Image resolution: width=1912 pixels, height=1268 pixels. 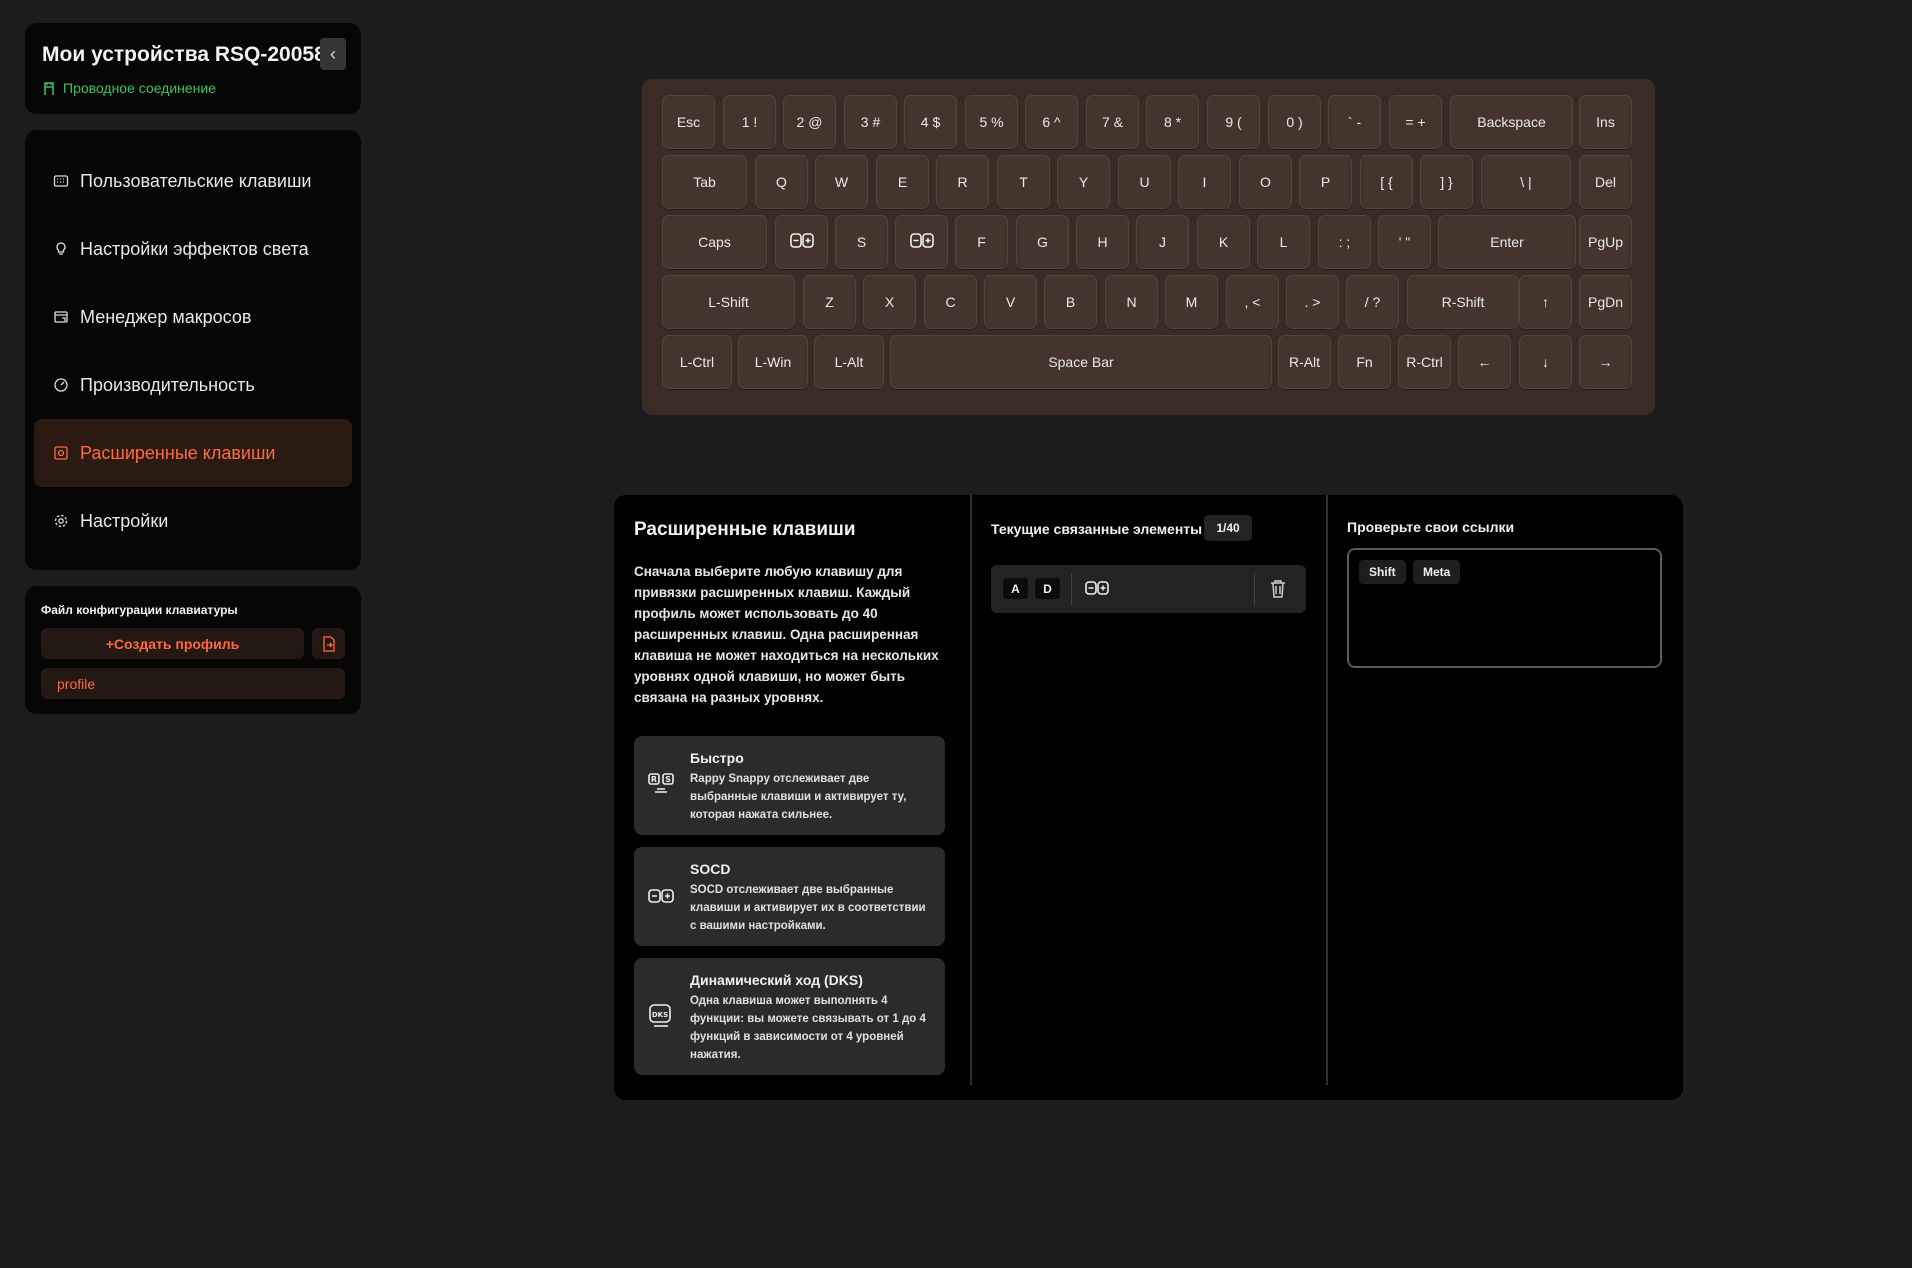 I want to click on key: Y, so click(x=1083, y=182).